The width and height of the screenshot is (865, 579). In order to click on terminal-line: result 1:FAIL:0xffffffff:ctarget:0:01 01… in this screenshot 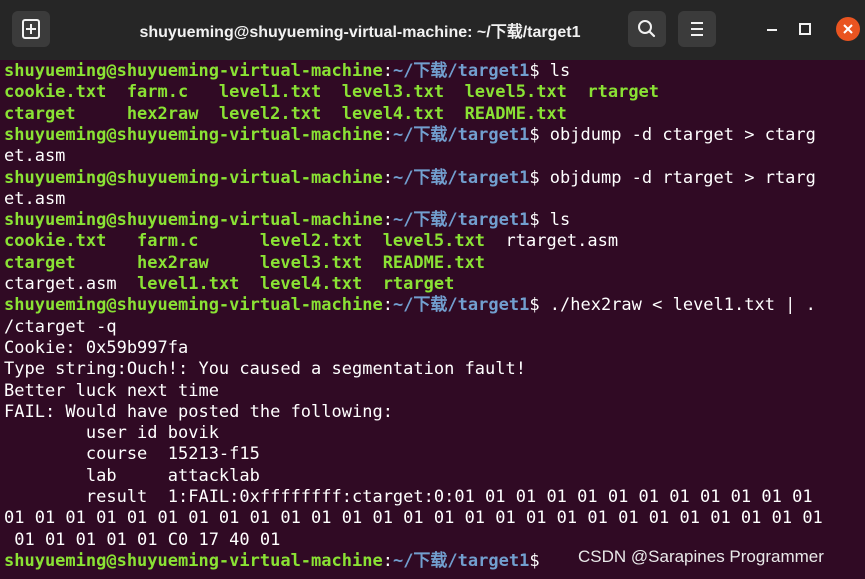, I will do `click(408, 497)`.